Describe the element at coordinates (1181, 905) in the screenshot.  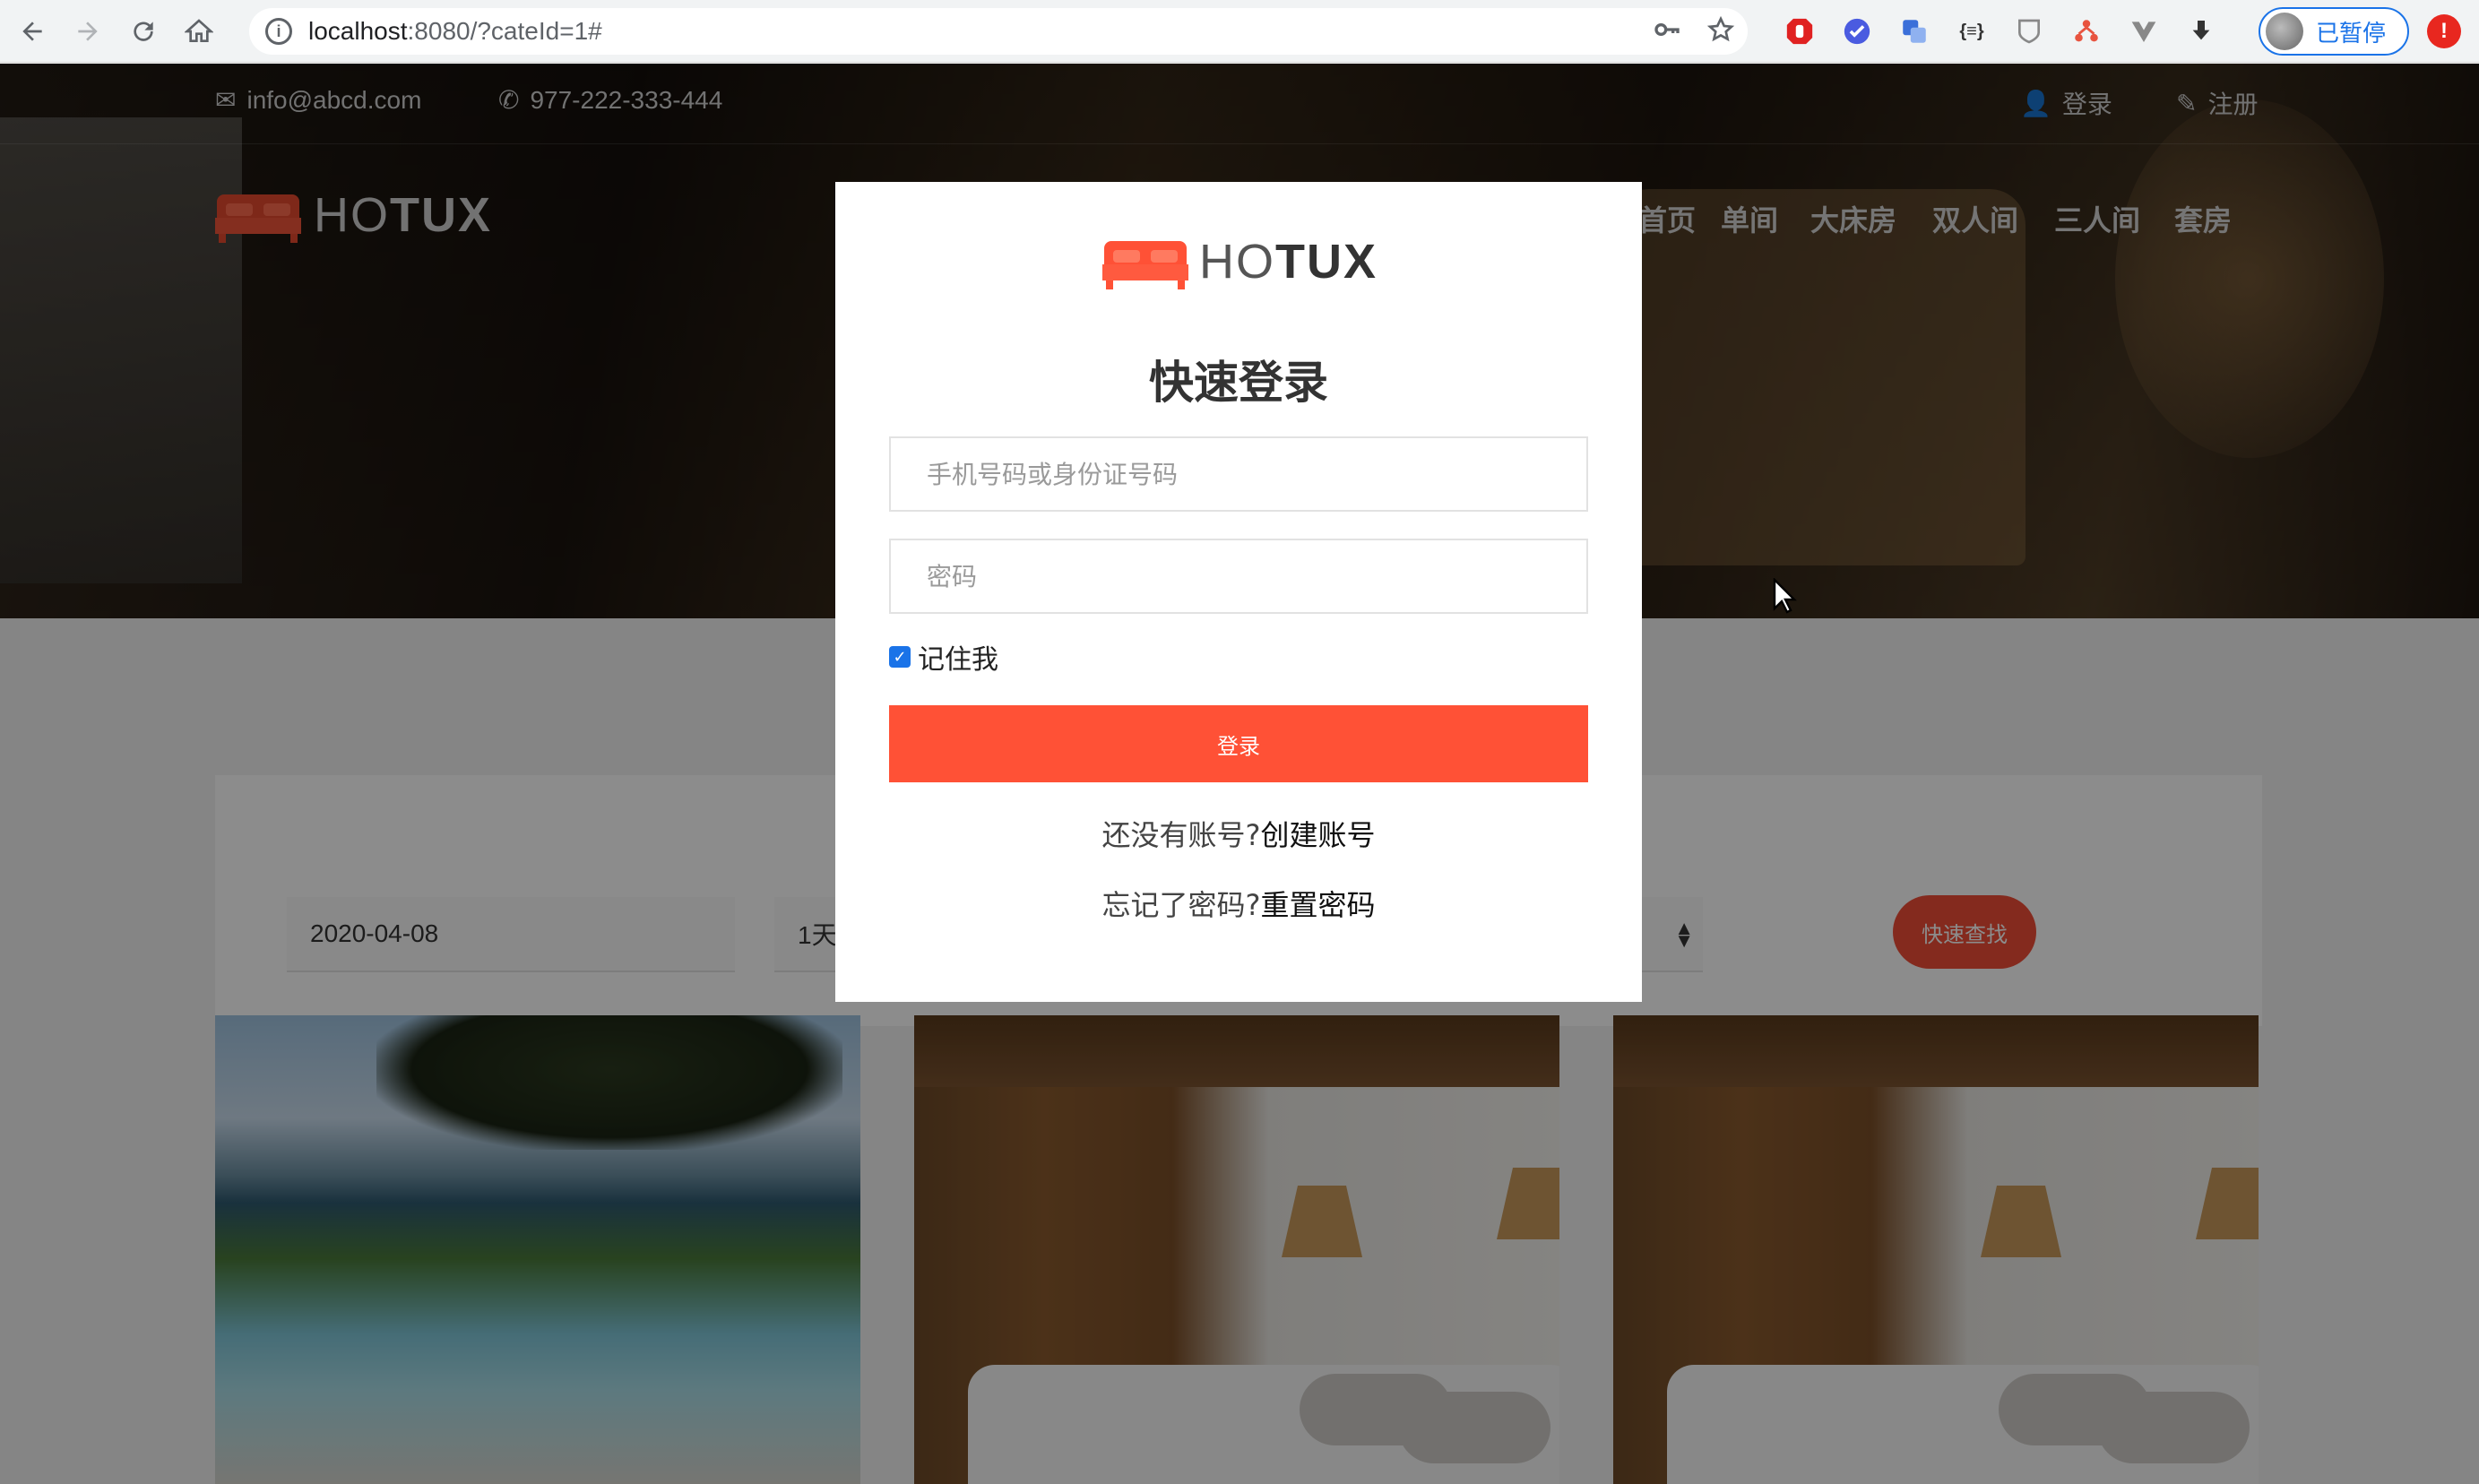
I see `forgot-password-text: 忘记了密码?` at that location.